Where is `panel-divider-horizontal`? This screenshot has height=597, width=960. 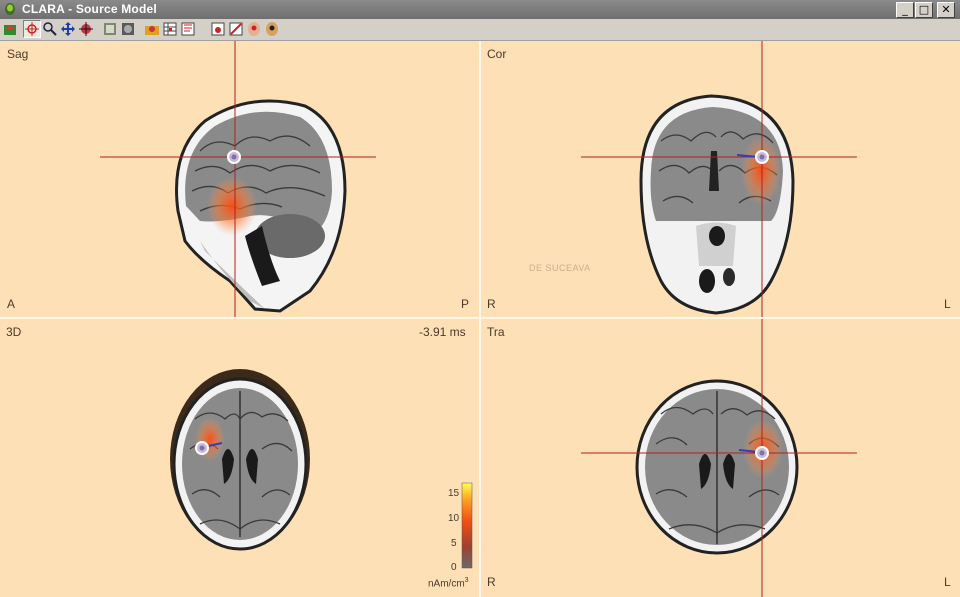
panel-divider-horizontal is located at coordinates (480, 318).